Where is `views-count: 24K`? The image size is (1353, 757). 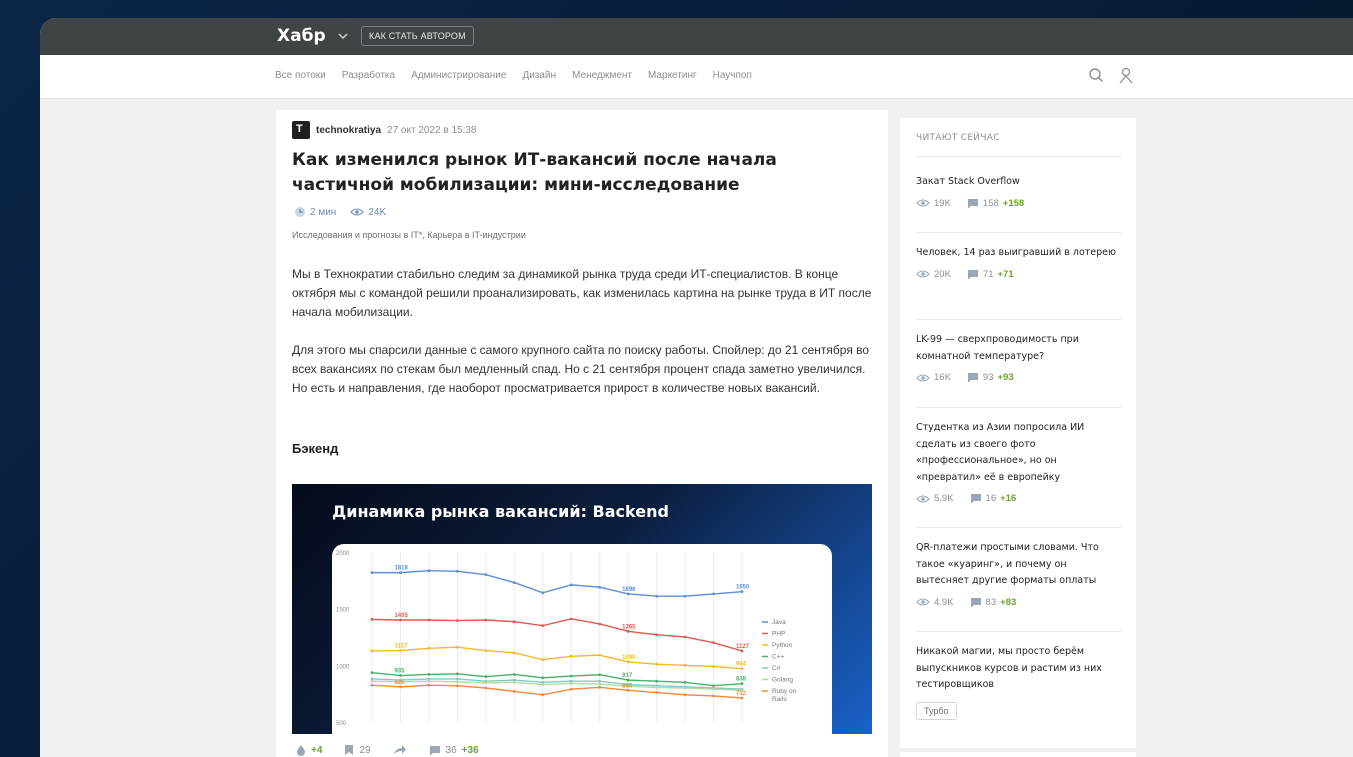 views-count: 24K is located at coordinates (368, 212).